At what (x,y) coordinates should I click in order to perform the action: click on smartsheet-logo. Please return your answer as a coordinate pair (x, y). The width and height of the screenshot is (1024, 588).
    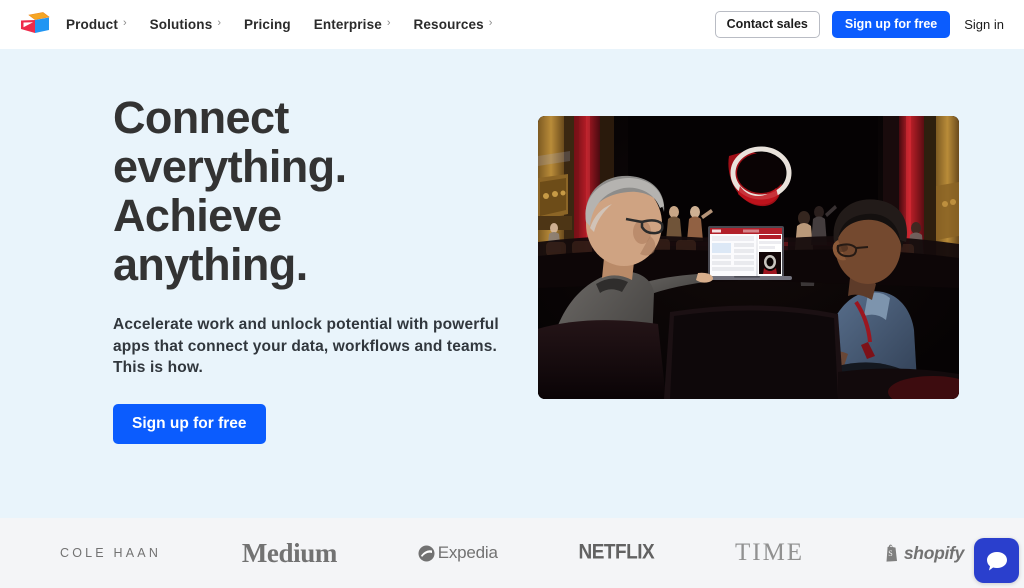
    Looking at the image, I should click on (35, 24).